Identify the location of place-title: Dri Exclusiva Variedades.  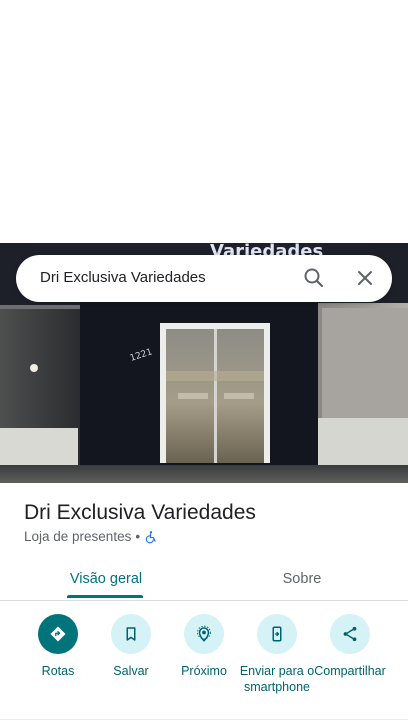
(140, 512).